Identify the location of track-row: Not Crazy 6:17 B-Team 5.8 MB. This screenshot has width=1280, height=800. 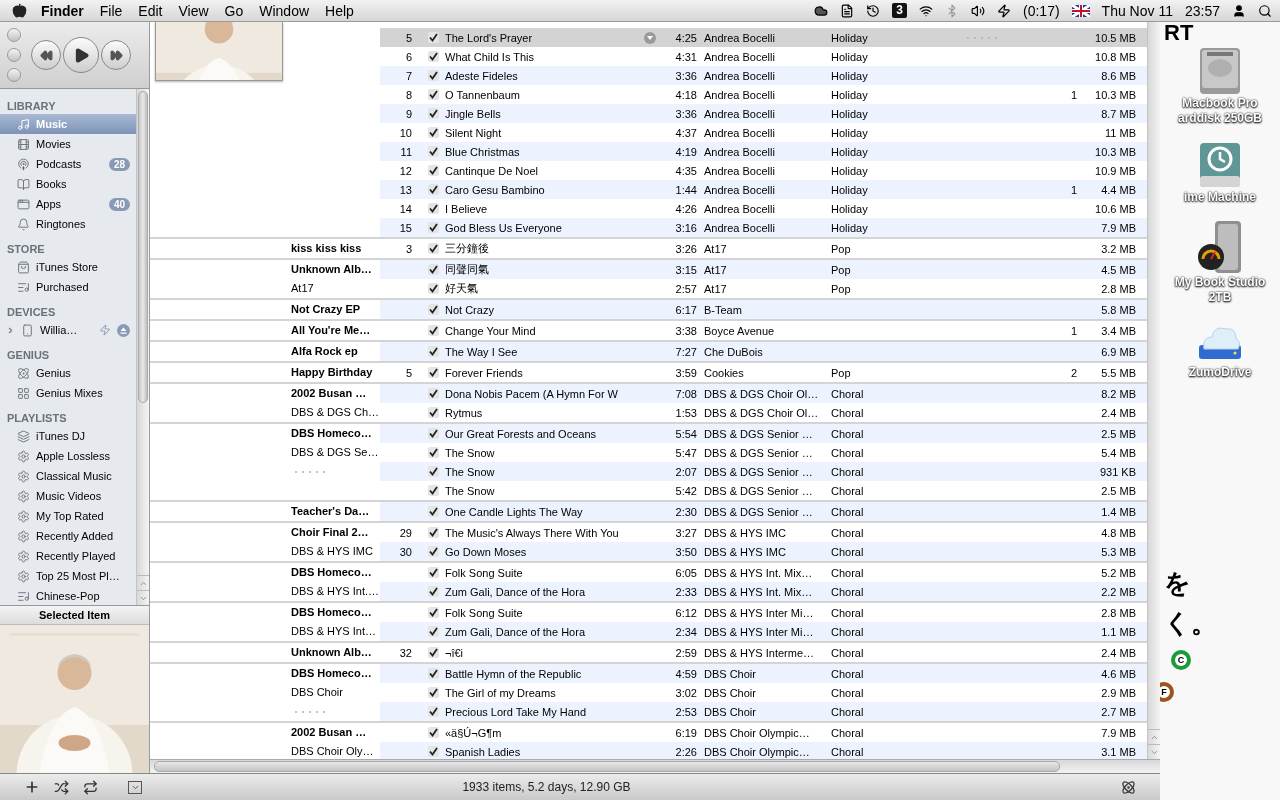
(763, 309).